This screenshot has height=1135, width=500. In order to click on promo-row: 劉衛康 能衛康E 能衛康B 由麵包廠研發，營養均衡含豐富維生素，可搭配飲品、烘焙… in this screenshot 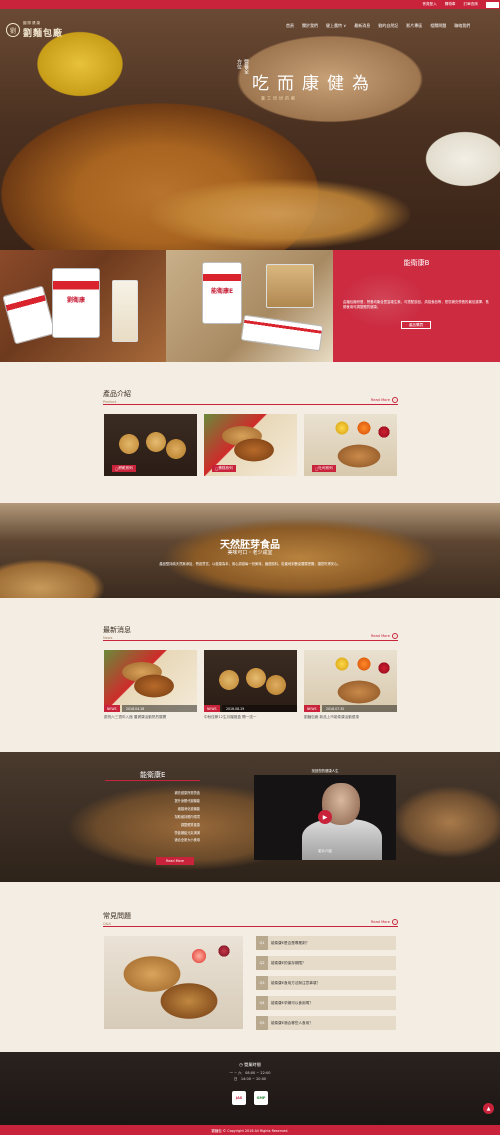, I will do `click(250, 306)`.